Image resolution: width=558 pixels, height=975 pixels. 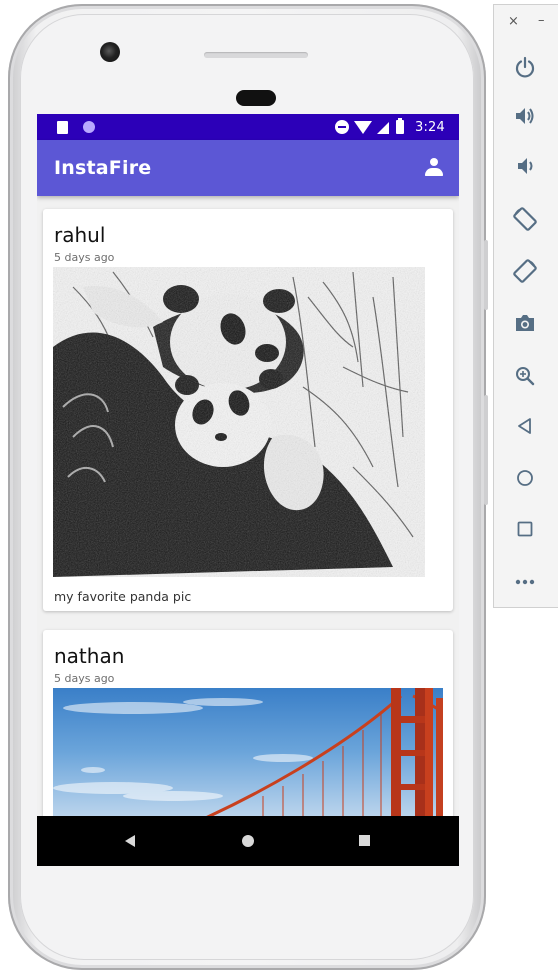 What do you see at coordinates (430, 127) in the screenshot?
I see `status-time: 3:24` at bounding box center [430, 127].